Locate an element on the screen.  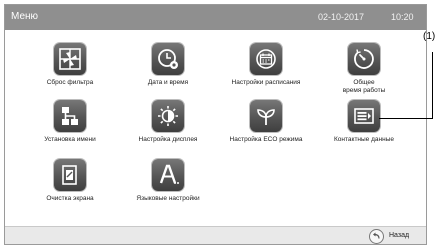
timer-icon is located at coordinates (364, 59).